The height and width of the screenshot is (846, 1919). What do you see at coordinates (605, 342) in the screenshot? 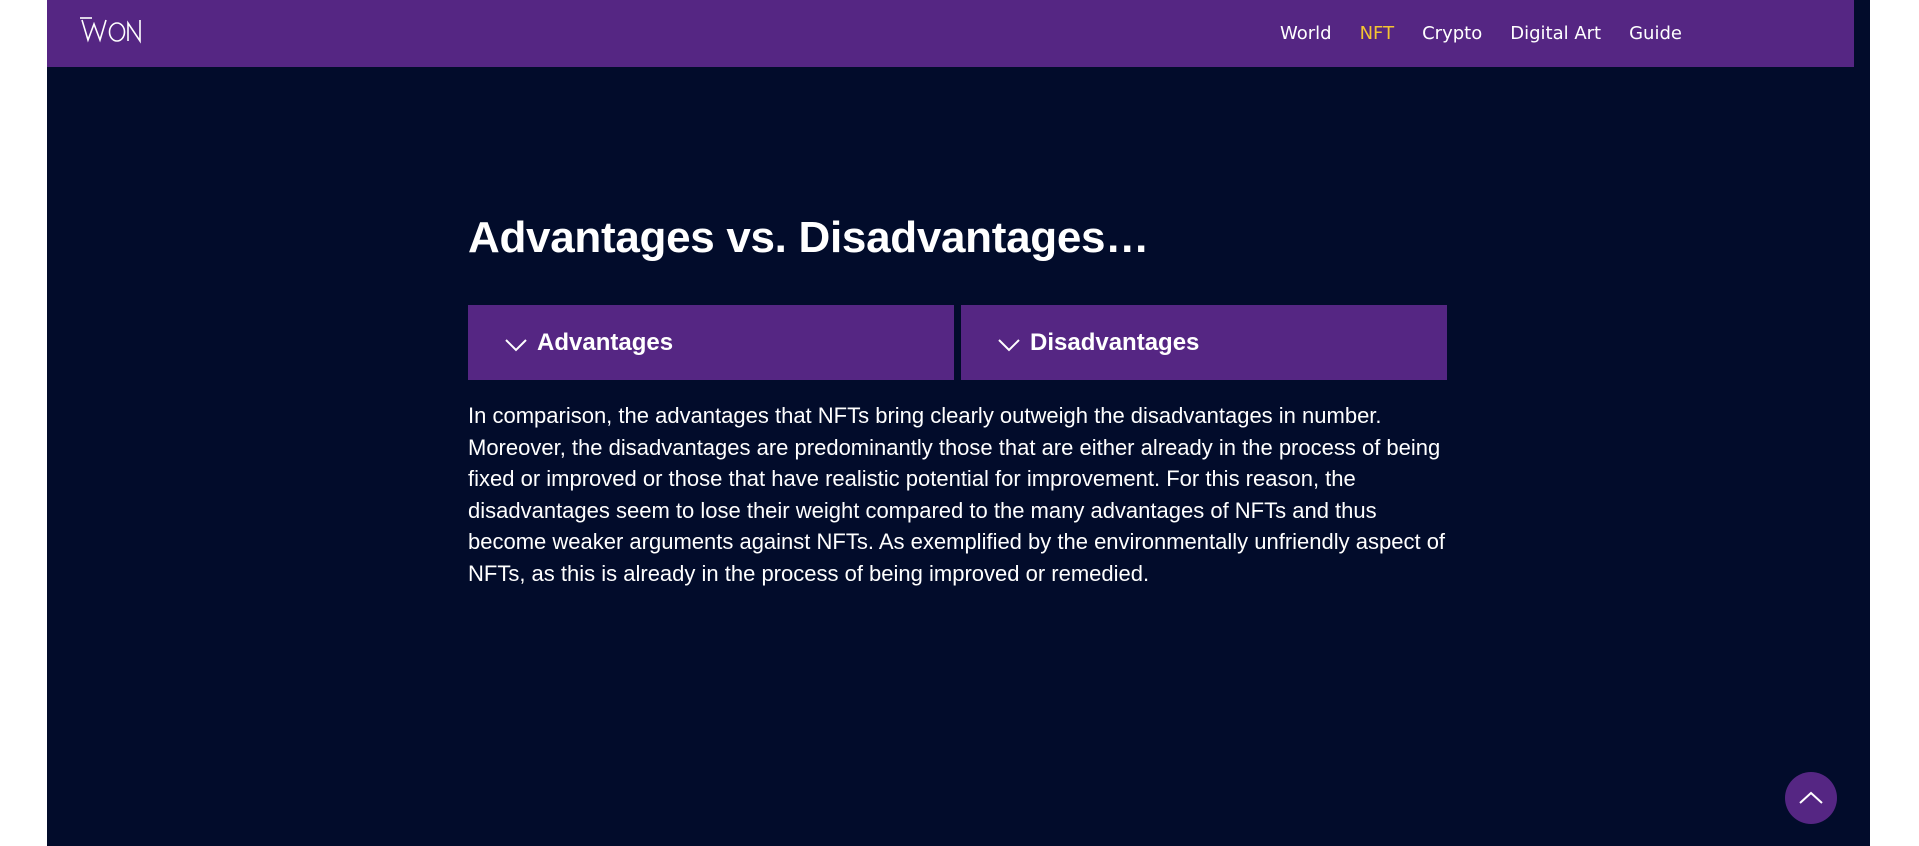
I see `tab-label: Advantages` at bounding box center [605, 342].